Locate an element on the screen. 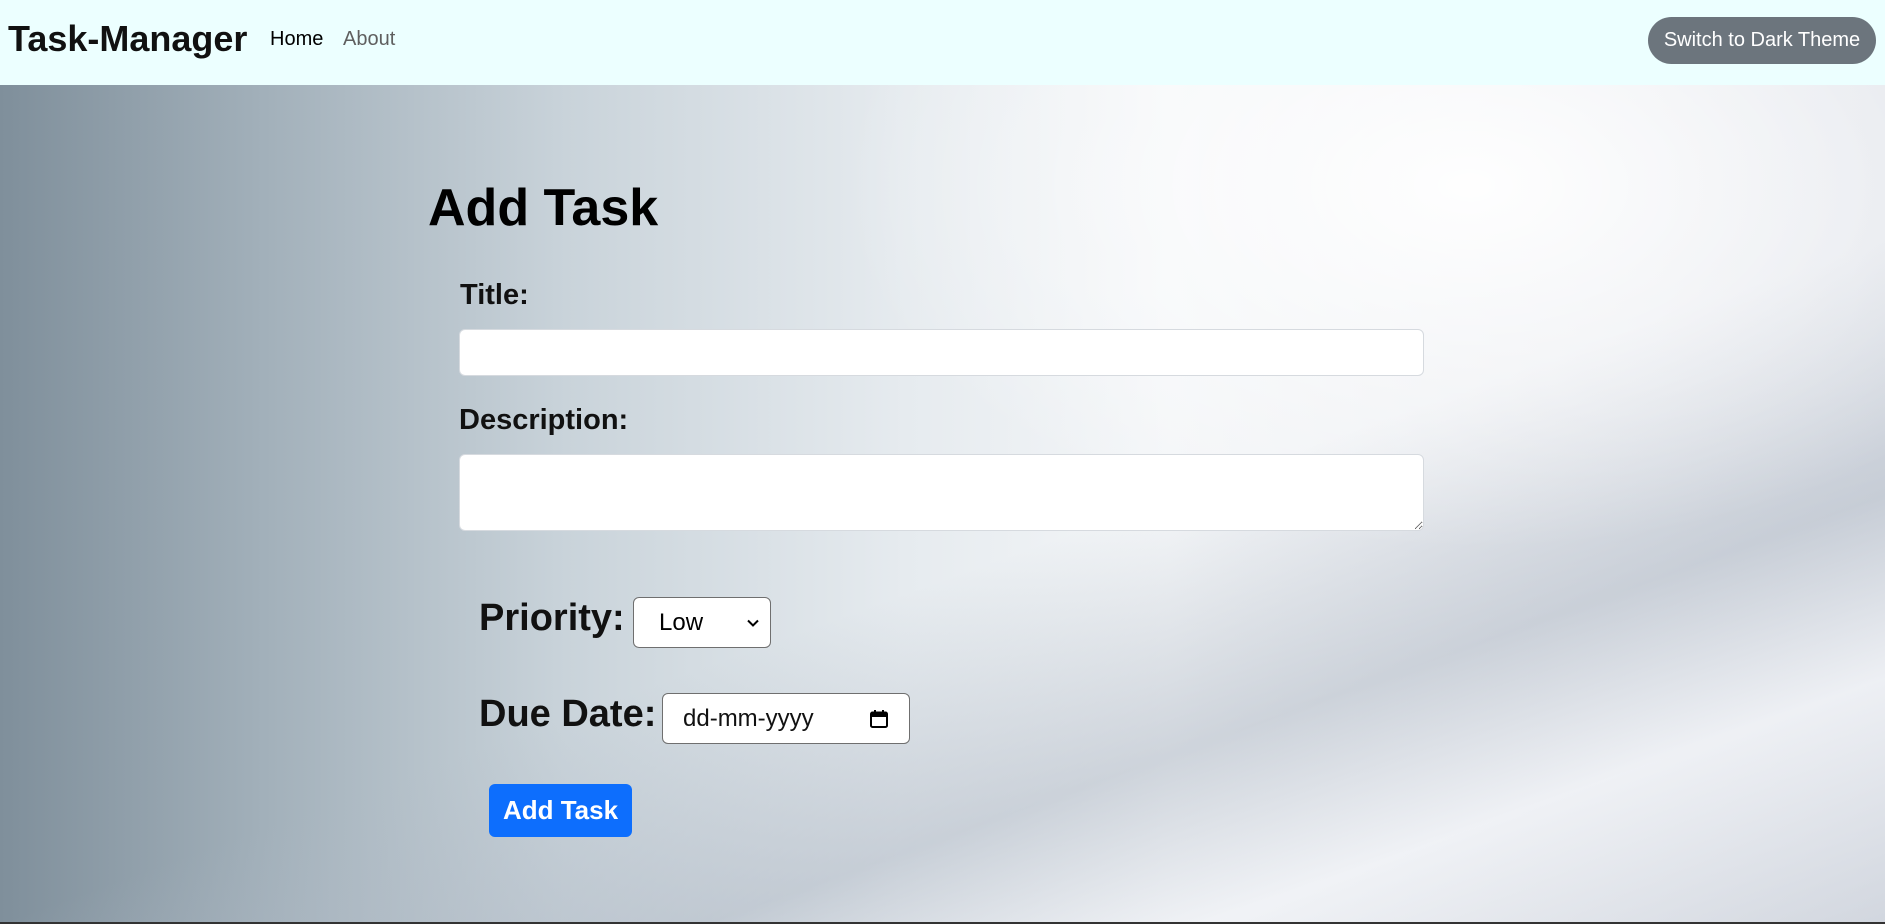 The height and width of the screenshot is (924, 1885). priority-select: Low is located at coordinates (702, 622).